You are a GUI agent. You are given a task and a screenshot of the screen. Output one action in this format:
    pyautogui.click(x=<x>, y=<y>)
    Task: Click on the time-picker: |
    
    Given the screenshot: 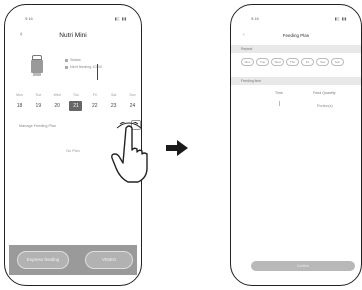 What is the action you would take?
    pyautogui.click(x=279, y=104)
    